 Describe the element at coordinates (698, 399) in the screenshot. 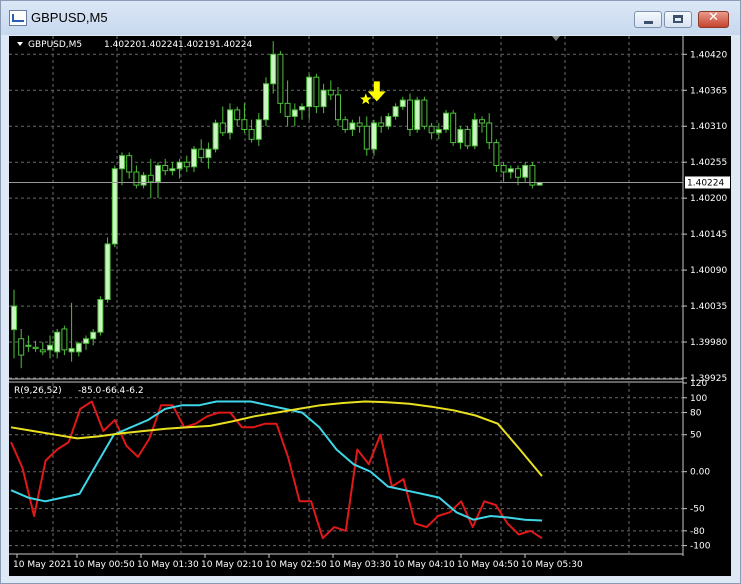

I see `indicator-axis-label: 100` at that location.